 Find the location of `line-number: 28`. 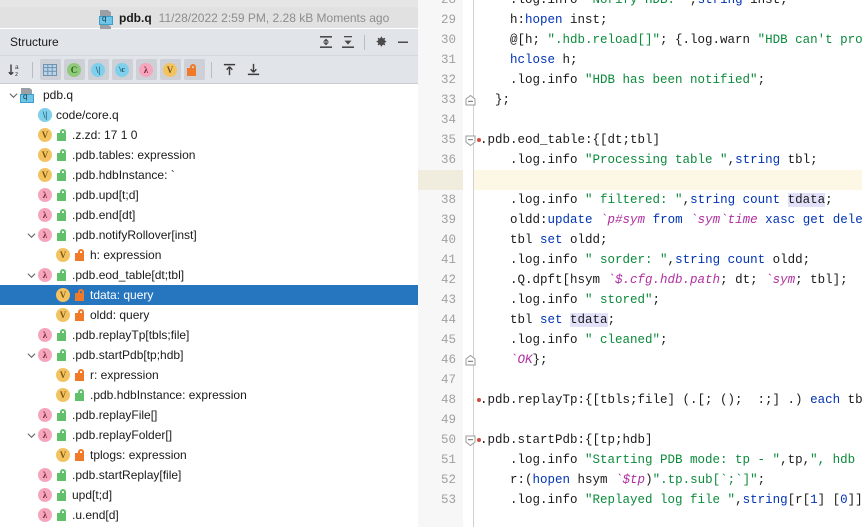

line-number: 28 is located at coordinates (437, 5).